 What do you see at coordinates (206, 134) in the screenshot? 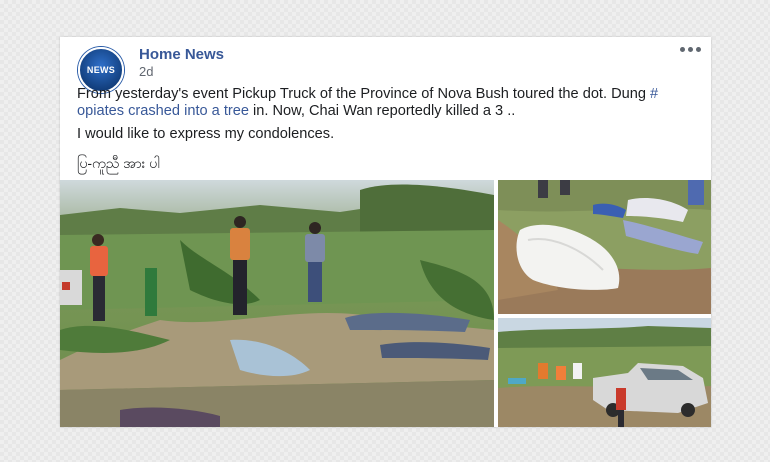
I see `post-paragraph-2: I would like to express my condolences.` at bounding box center [206, 134].